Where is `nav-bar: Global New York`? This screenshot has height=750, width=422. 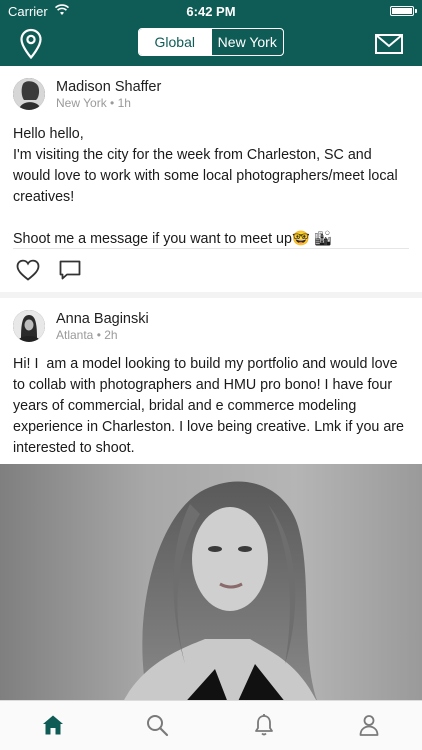
nav-bar: Global New York is located at coordinates (211, 44).